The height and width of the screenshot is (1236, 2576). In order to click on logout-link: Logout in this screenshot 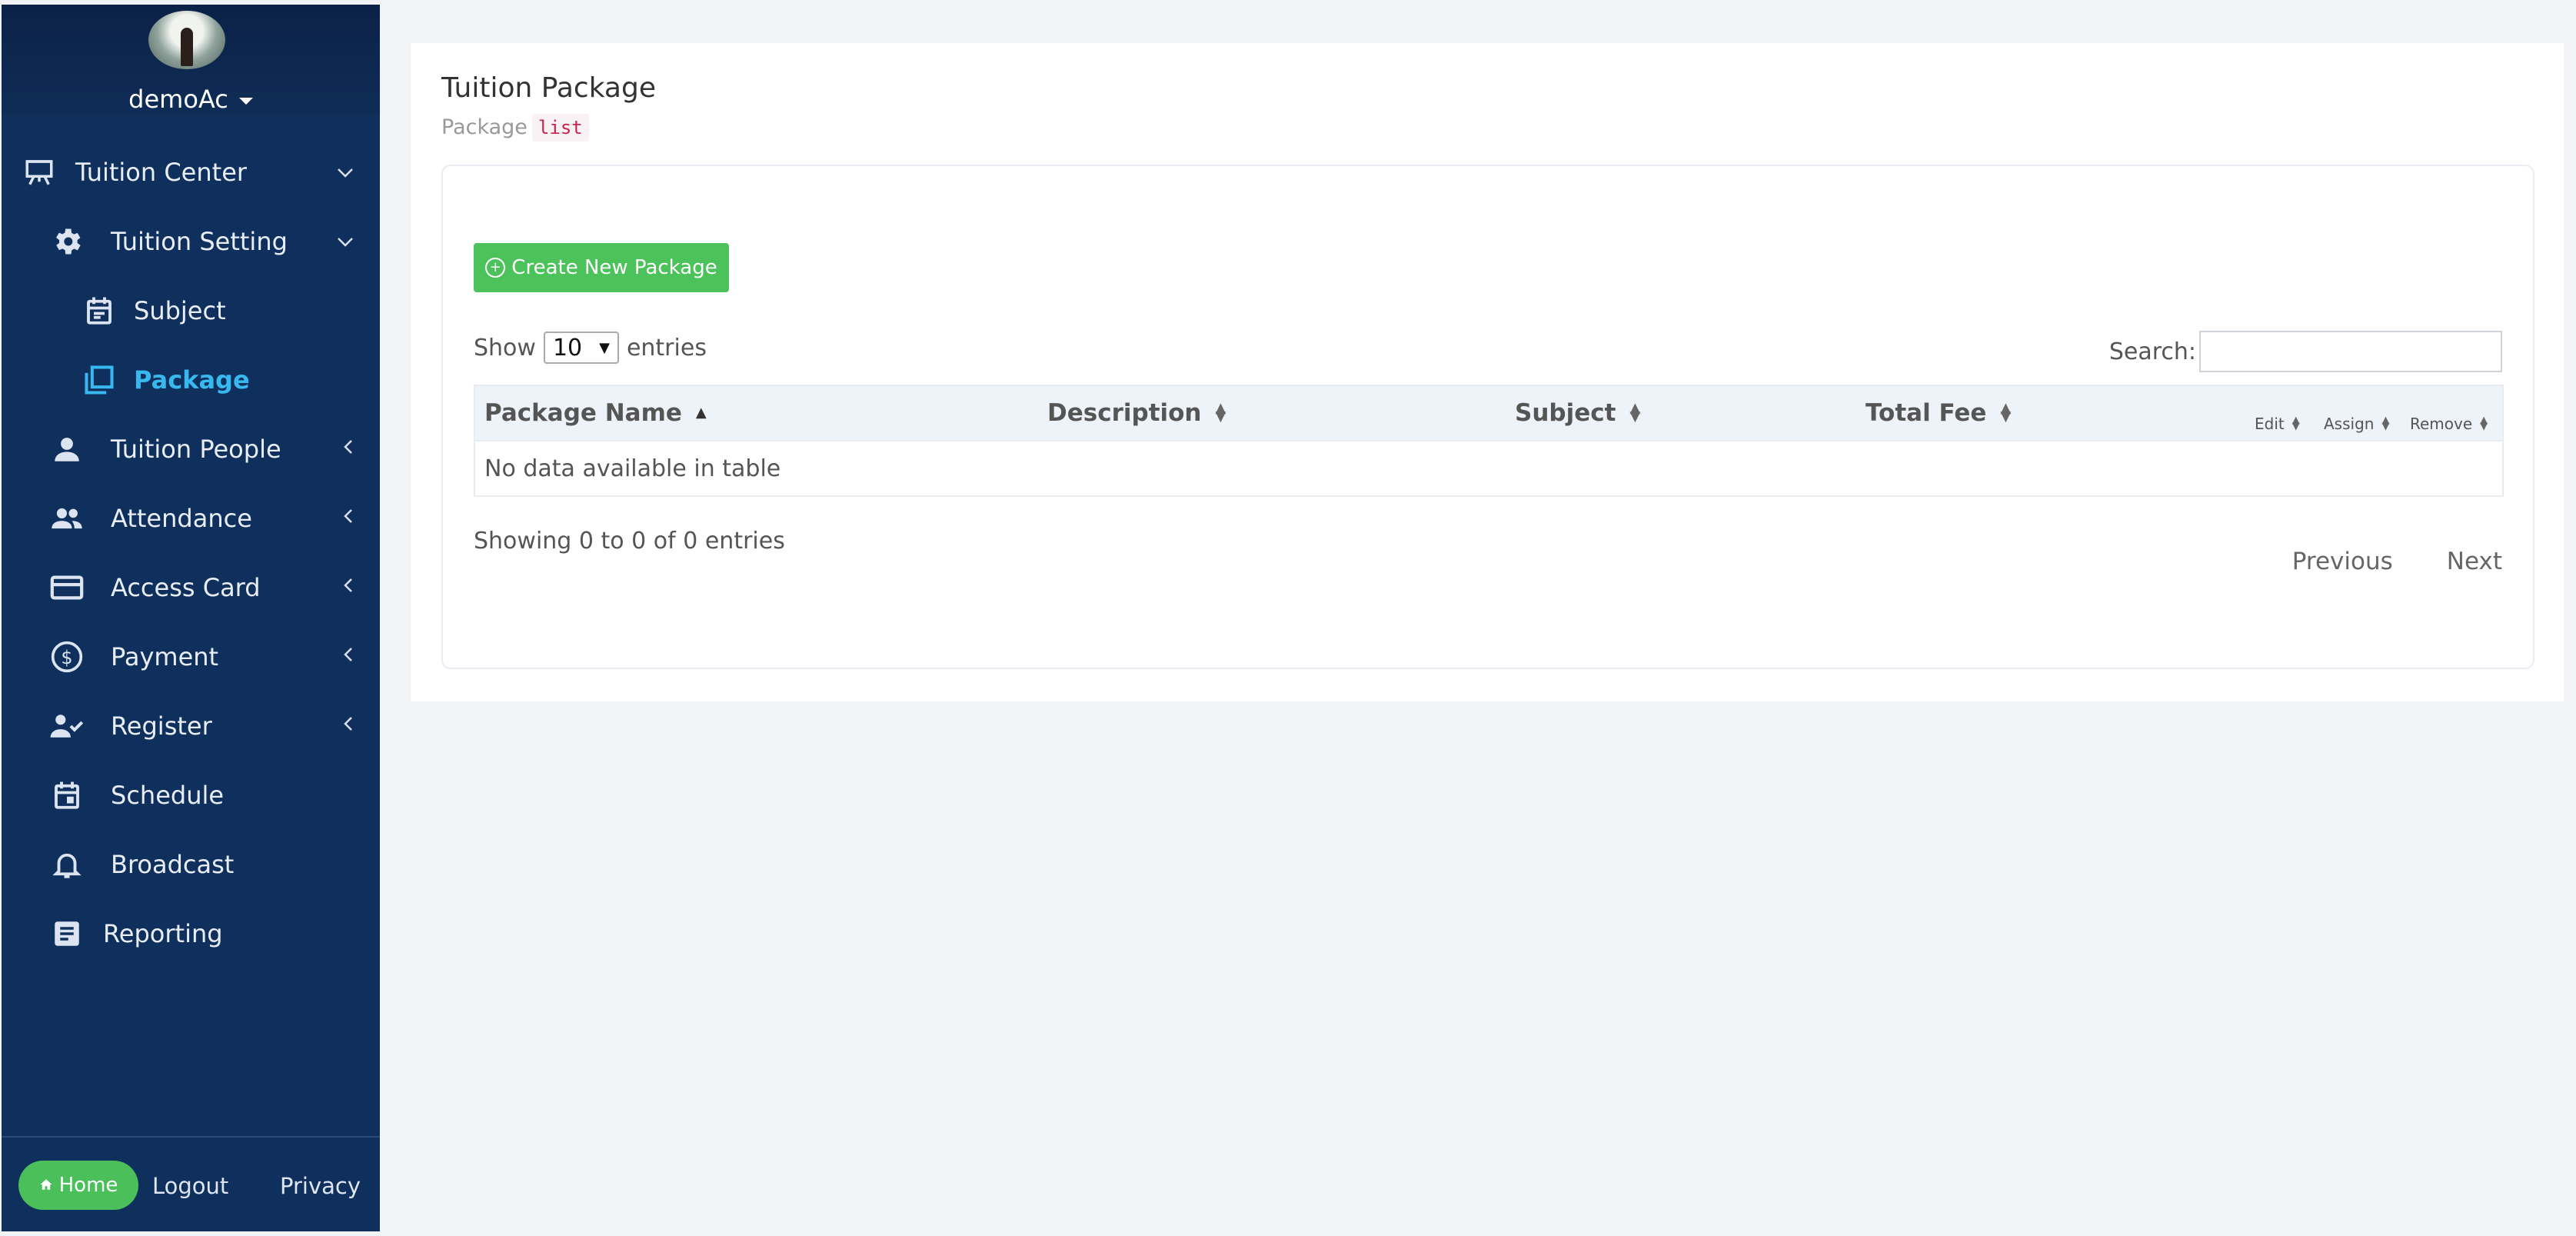, I will do `click(190, 1186)`.